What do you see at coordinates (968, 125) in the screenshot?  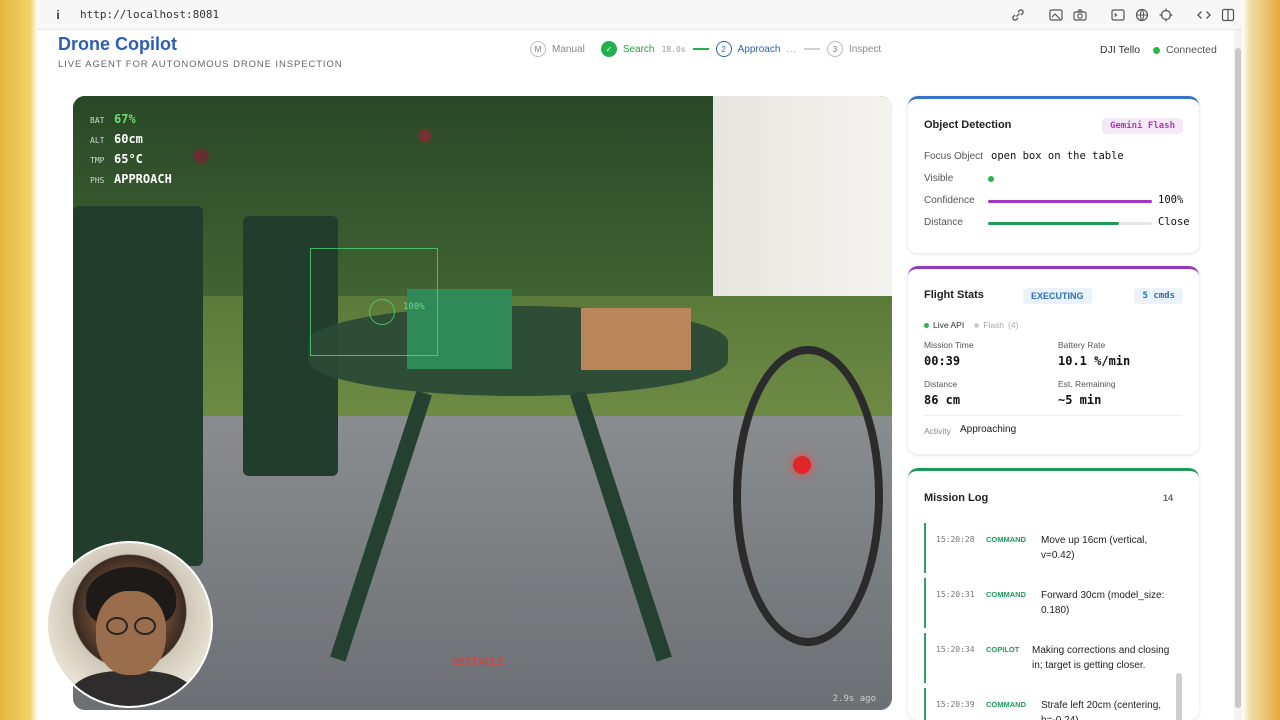 I see `panel-title: Object Detection` at bounding box center [968, 125].